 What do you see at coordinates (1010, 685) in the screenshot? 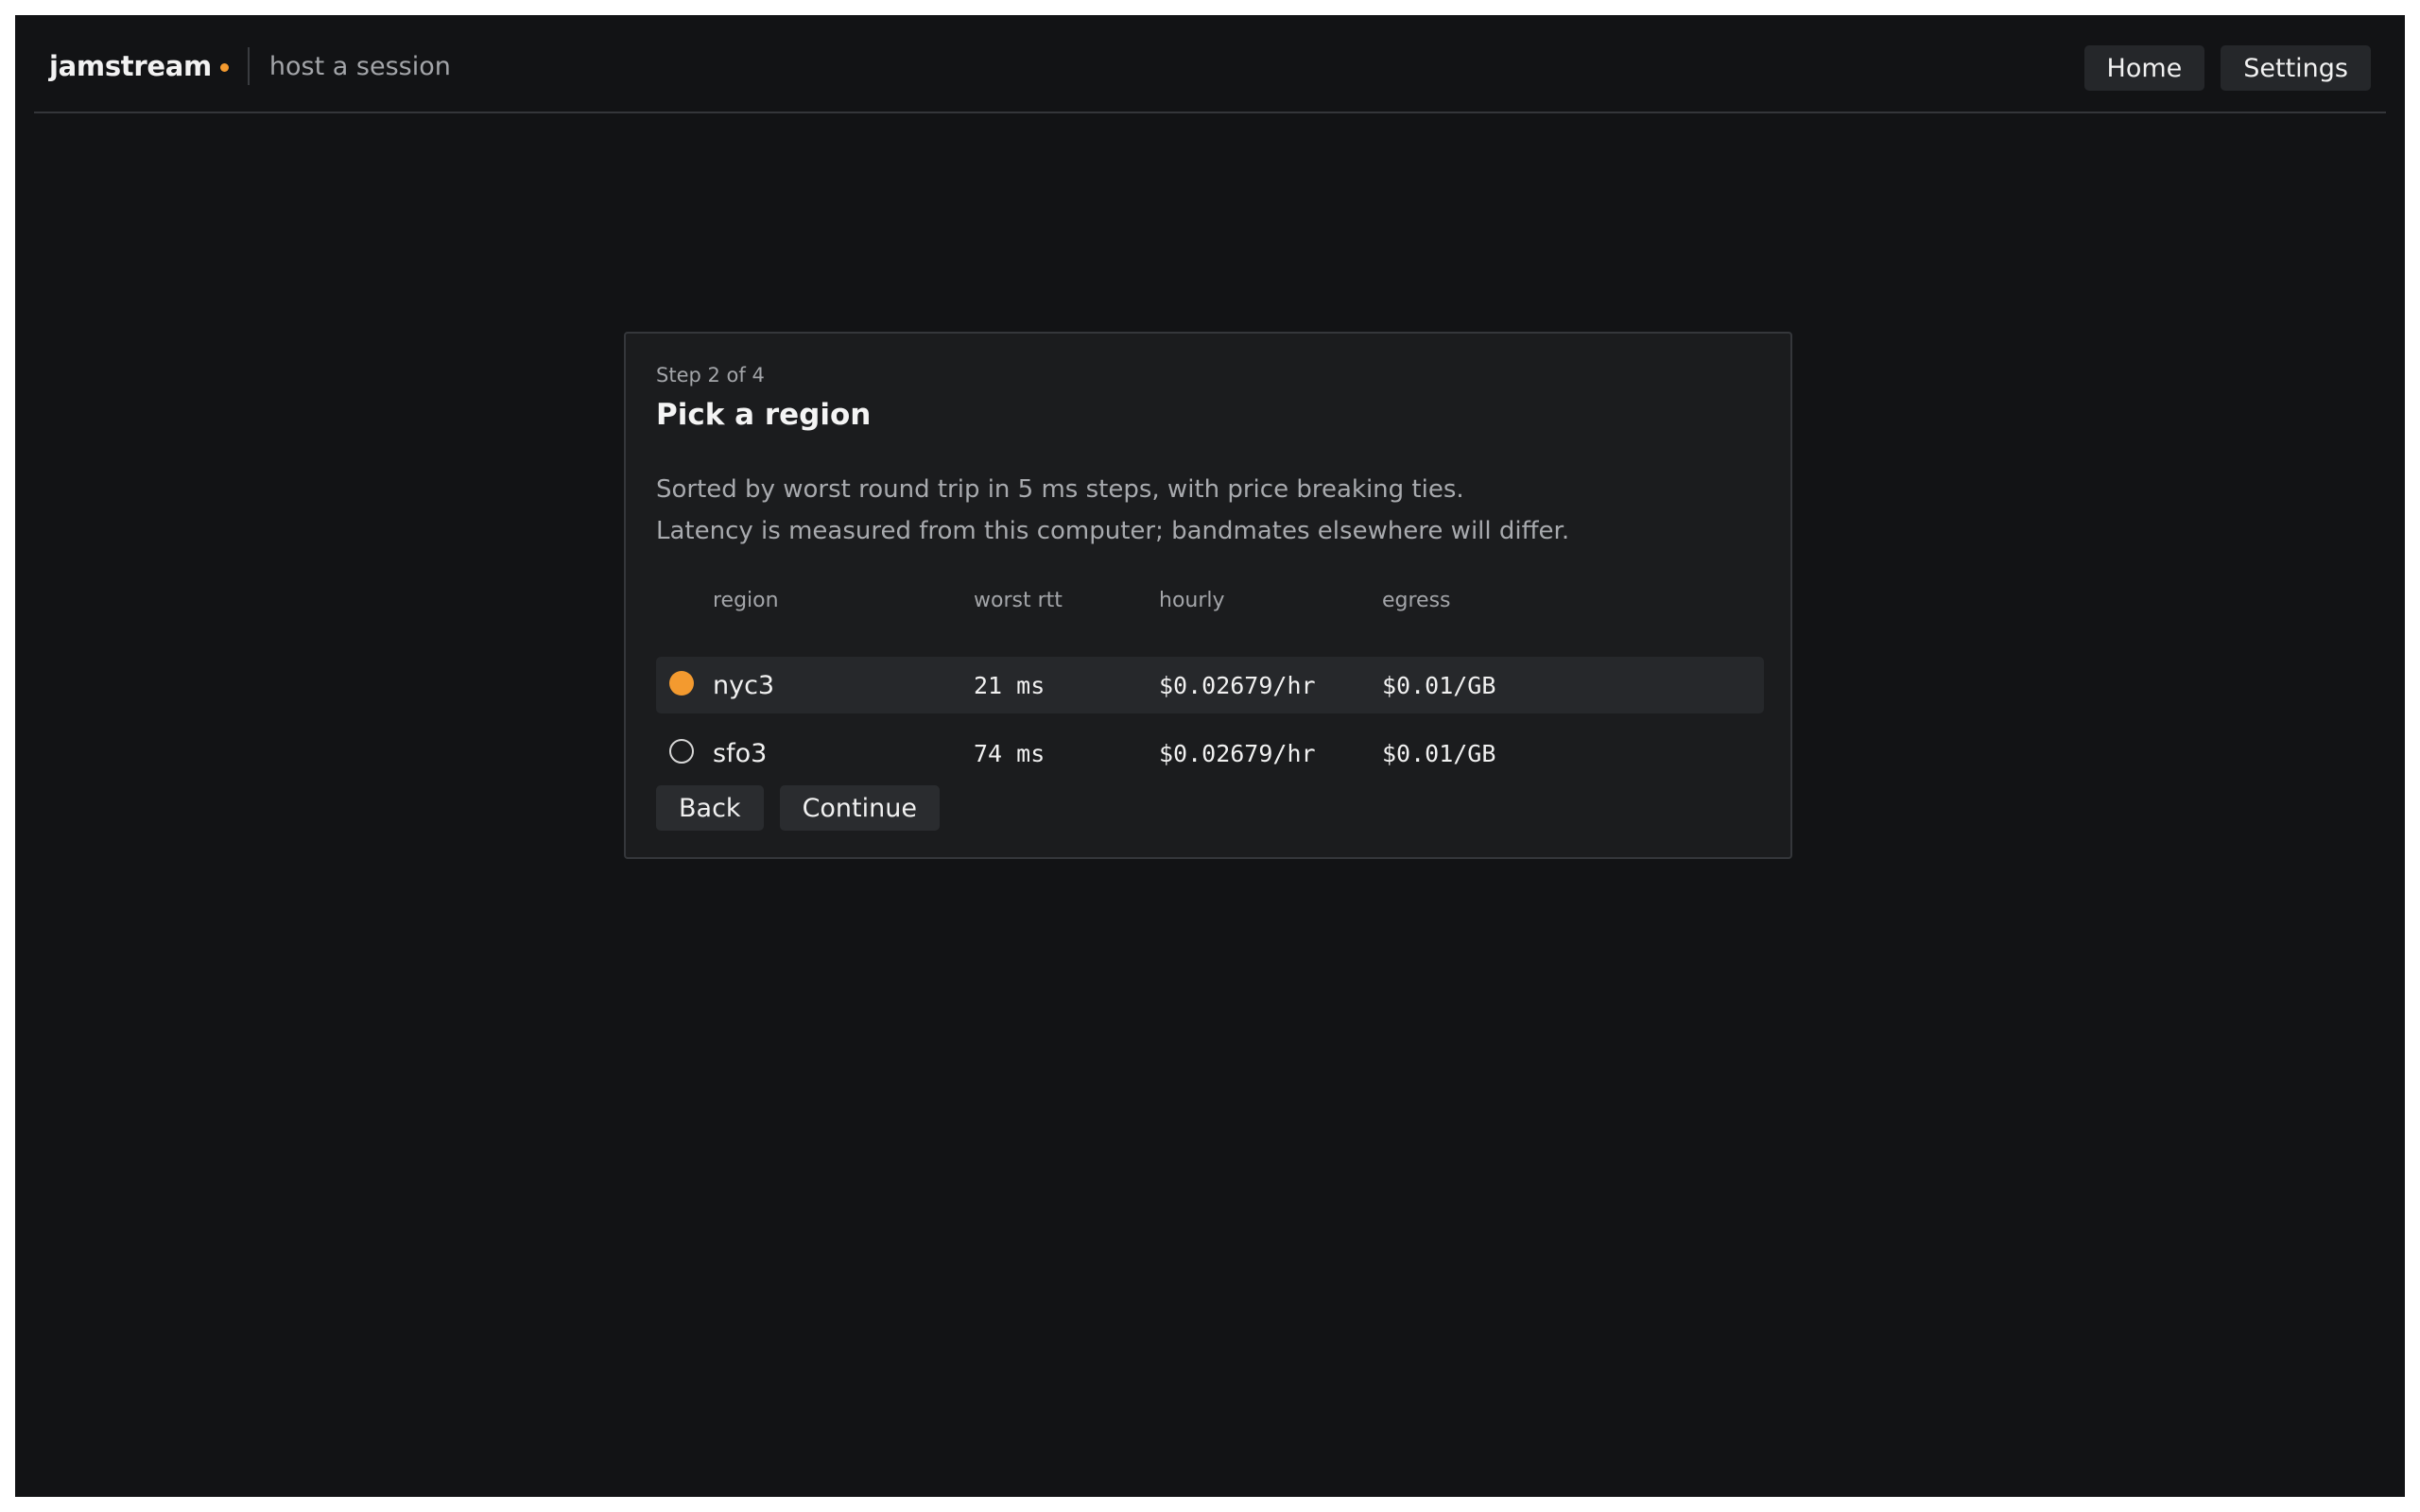
I see `region-rtt: 21 ms` at bounding box center [1010, 685].